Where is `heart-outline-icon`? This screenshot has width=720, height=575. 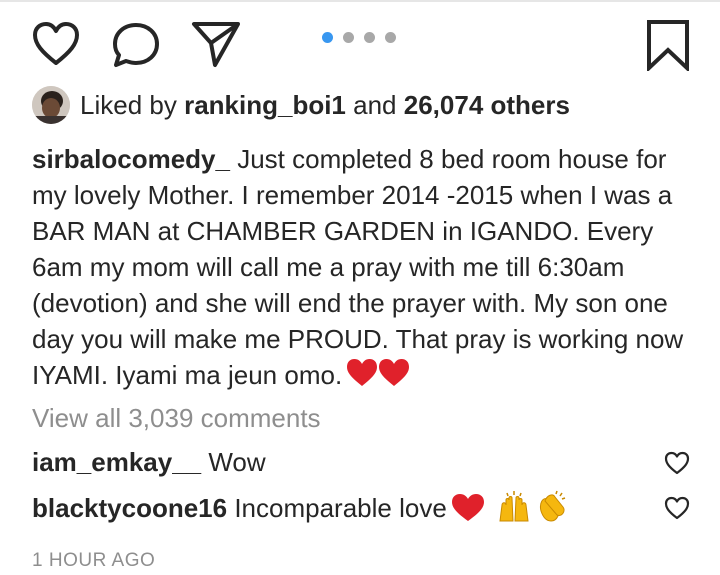
heart-outline-icon is located at coordinates (56, 44).